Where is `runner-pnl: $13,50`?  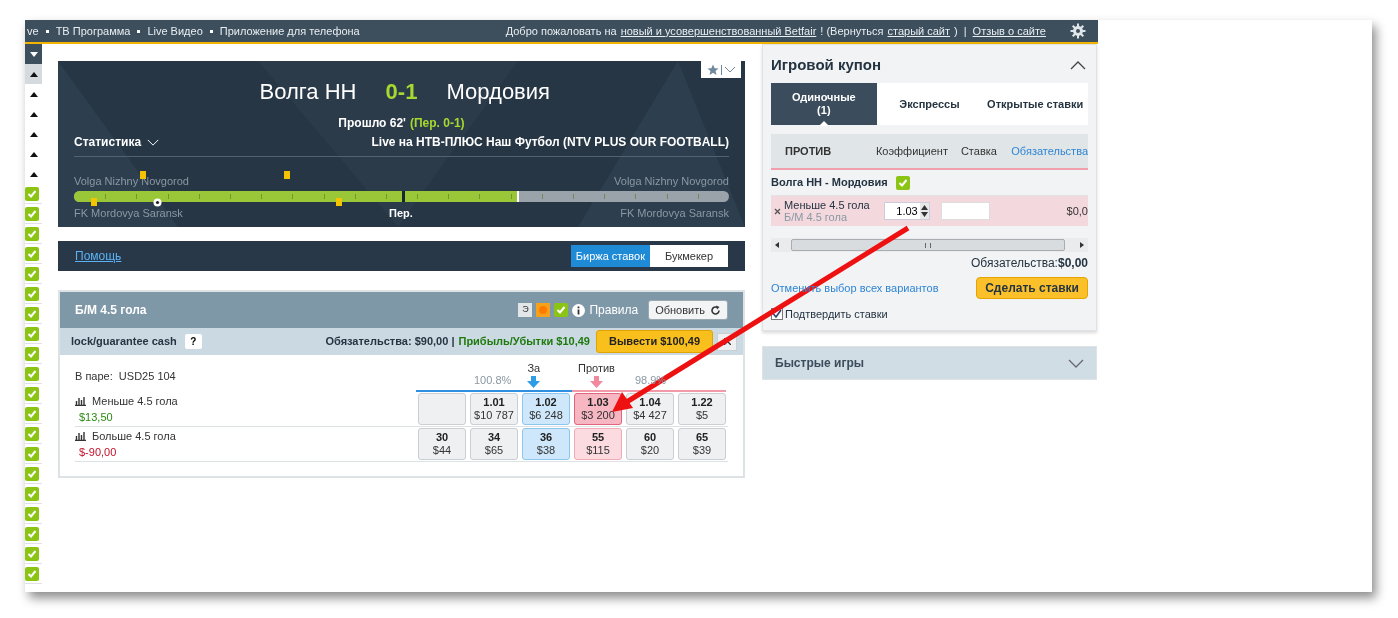 runner-pnl: $13,50 is located at coordinates (96, 417).